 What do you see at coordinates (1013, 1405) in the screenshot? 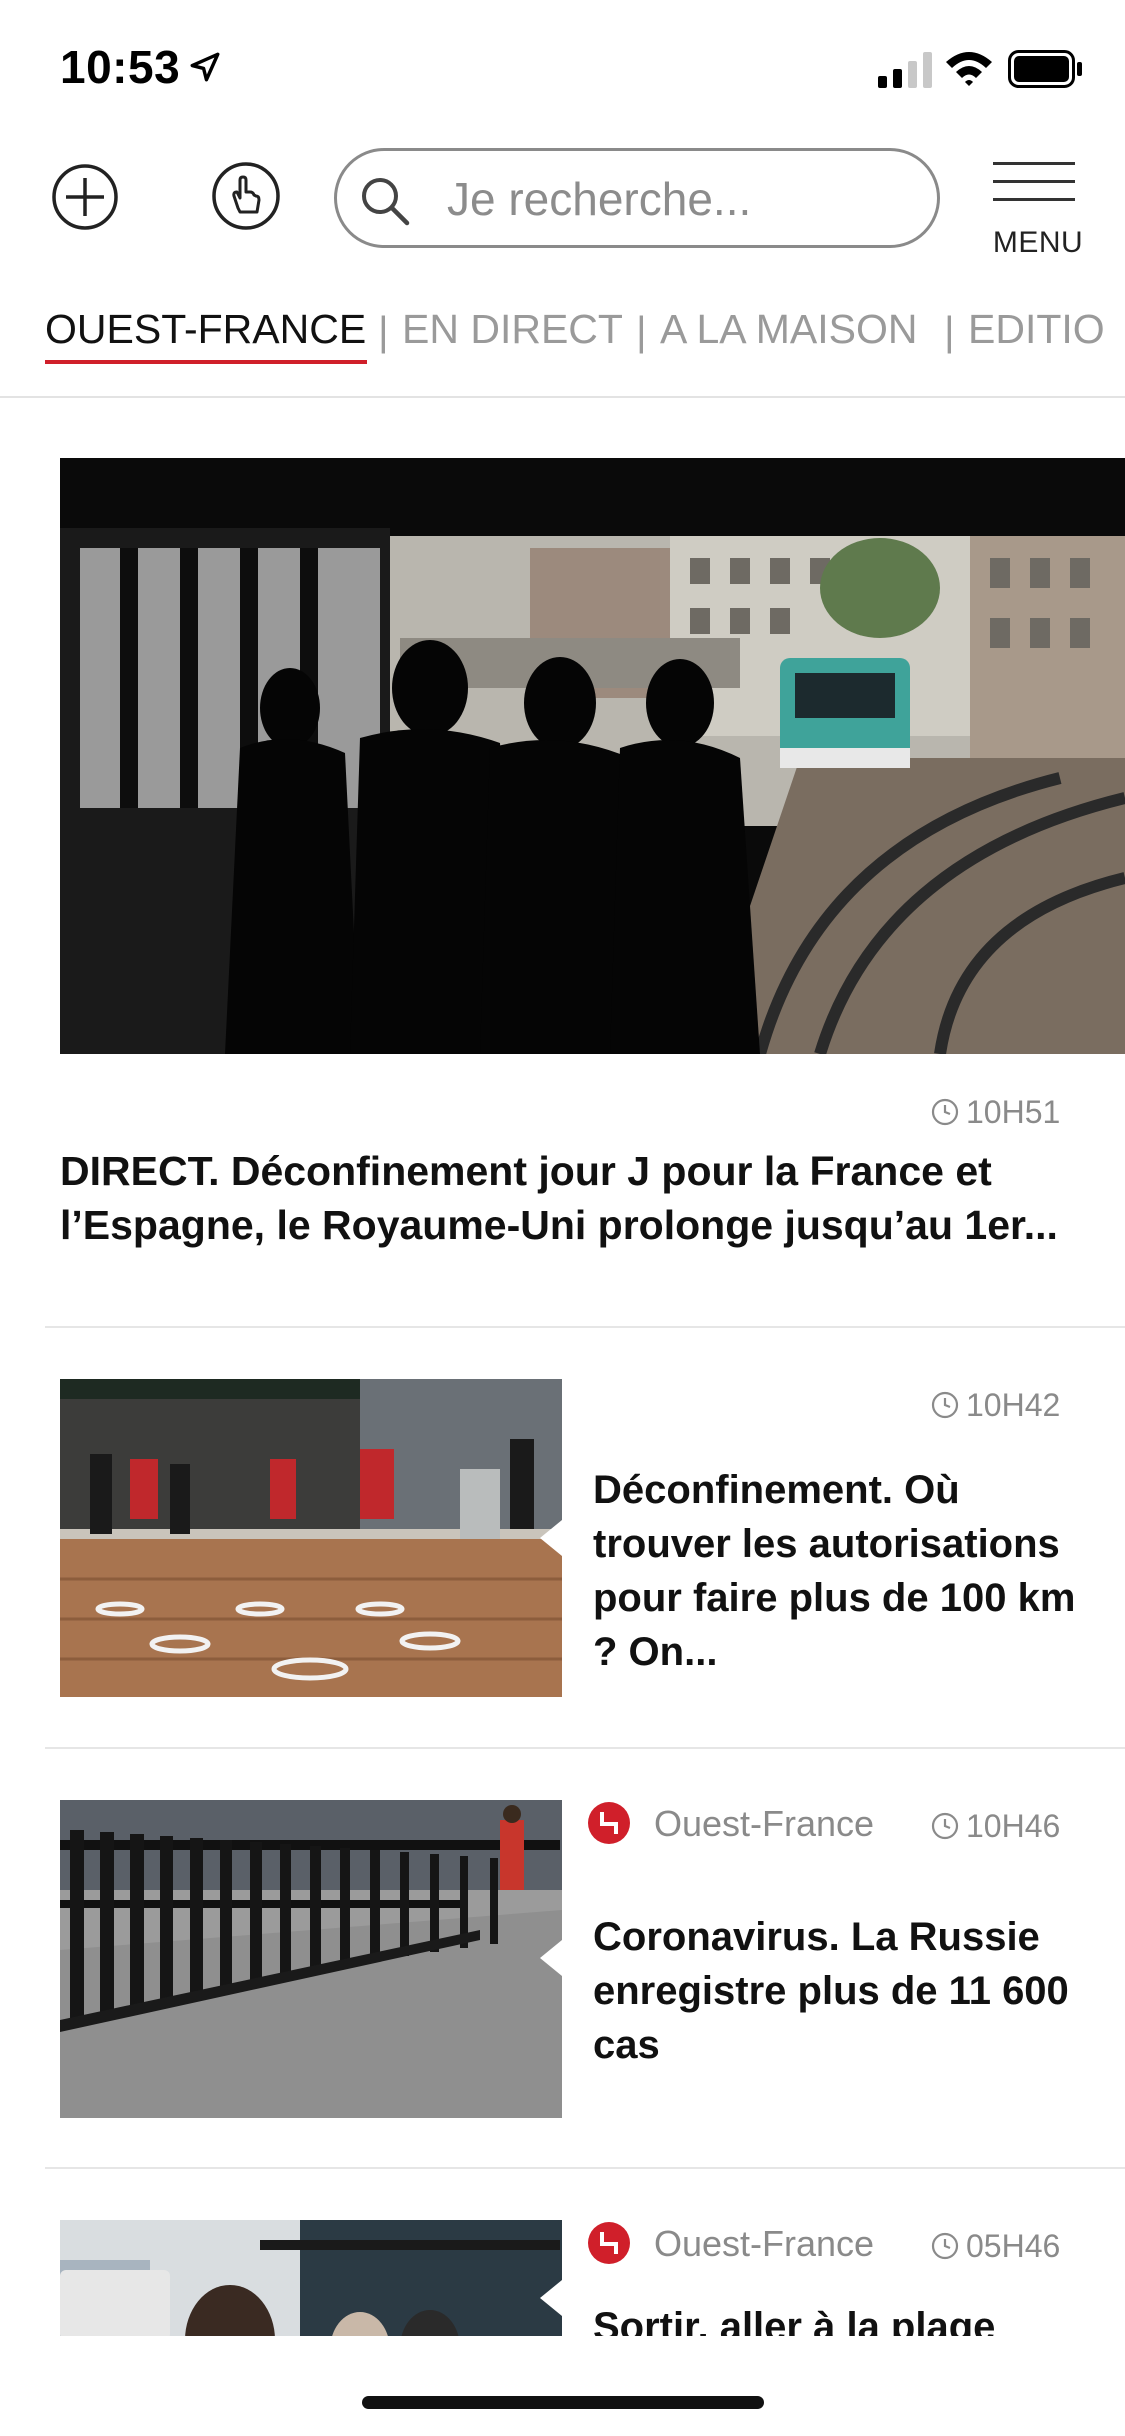
I see `article-time-text: 10H42` at bounding box center [1013, 1405].